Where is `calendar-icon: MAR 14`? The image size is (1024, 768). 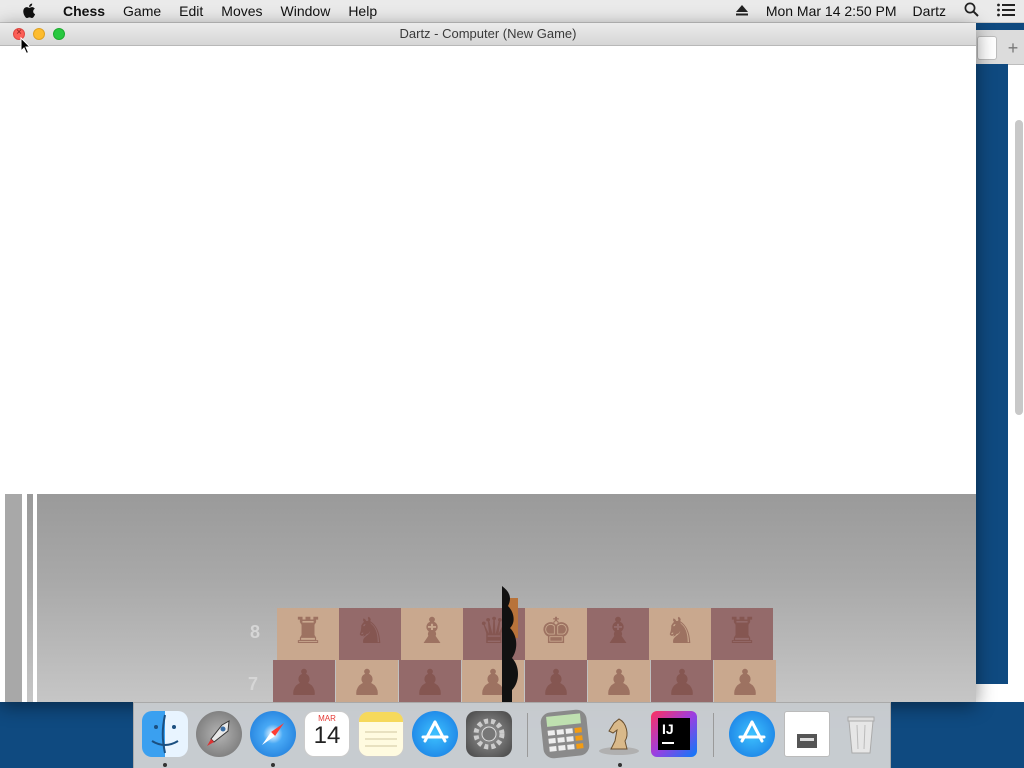
calendar-icon: MAR 14 is located at coordinates (327, 734).